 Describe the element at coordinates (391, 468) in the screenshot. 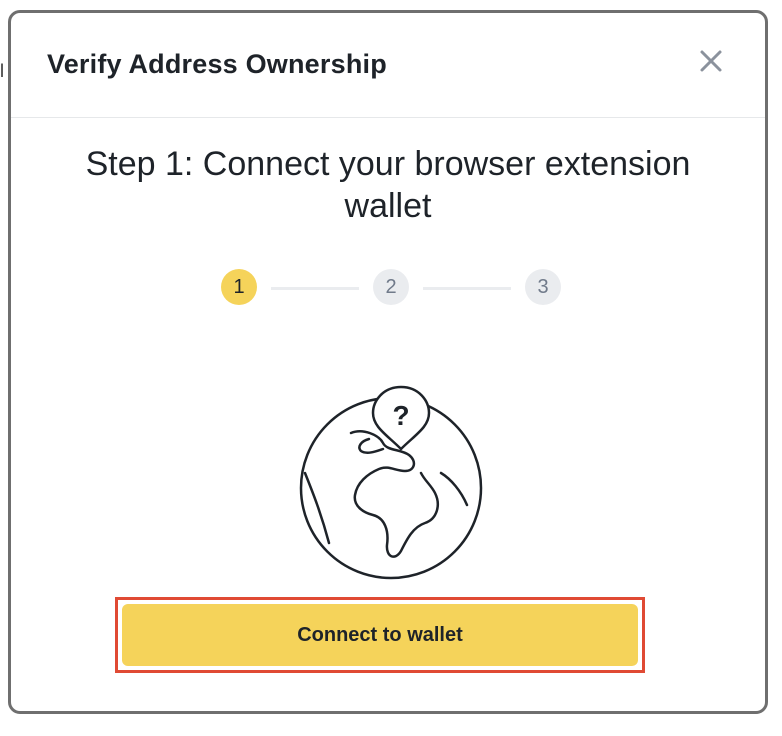

I see `globe-question-icon: ?` at that location.